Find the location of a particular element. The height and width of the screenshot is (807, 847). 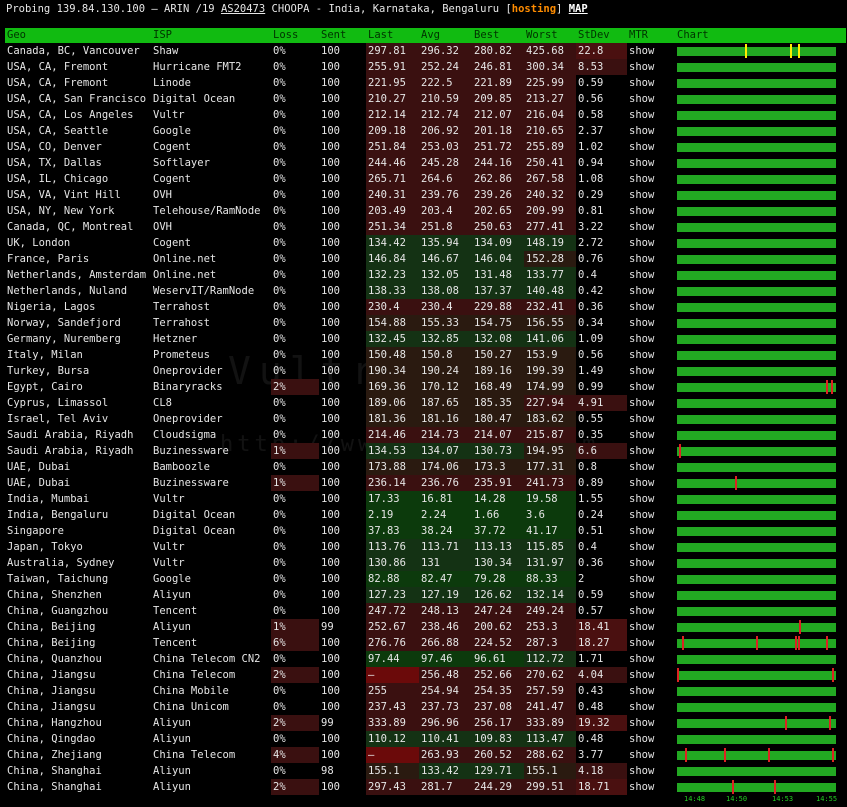

cell-stdev: 0.29 is located at coordinates (591, 195).